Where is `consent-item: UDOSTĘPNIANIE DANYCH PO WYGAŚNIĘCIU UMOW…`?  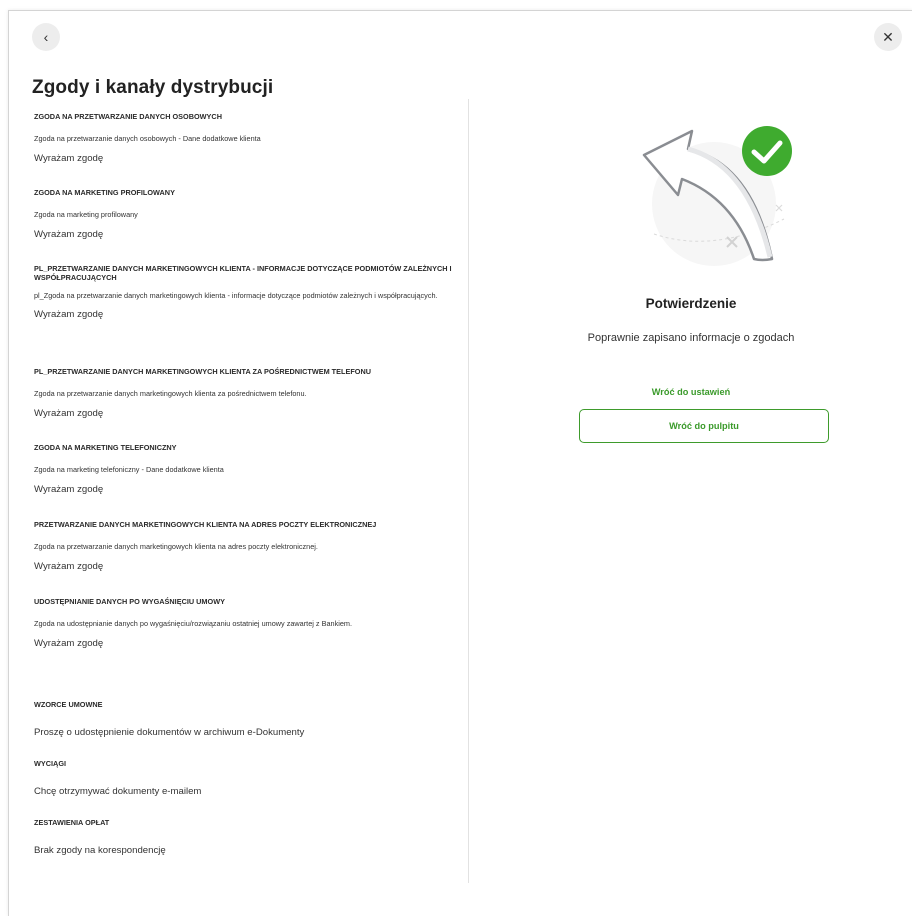 consent-item: UDOSTĘPNIANIE DANYCH PO WYGAŚNIĘCIU UMOW… is located at coordinates (249, 623).